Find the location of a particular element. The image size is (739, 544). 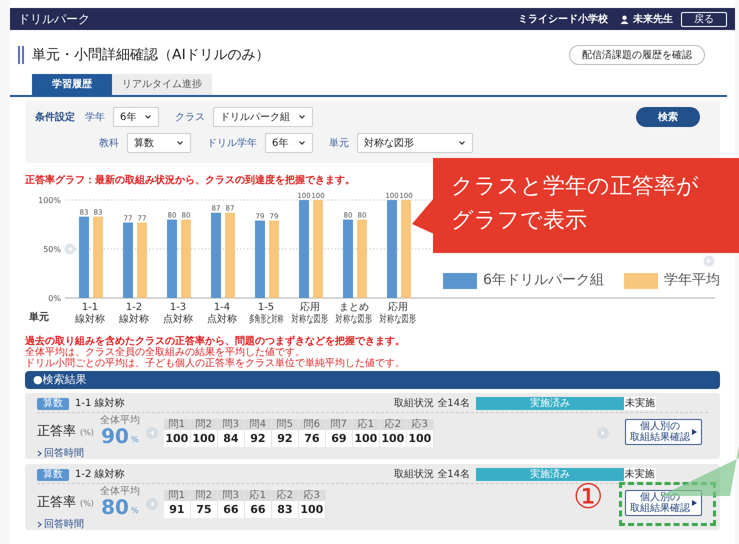

user-icon is located at coordinates (624, 19).